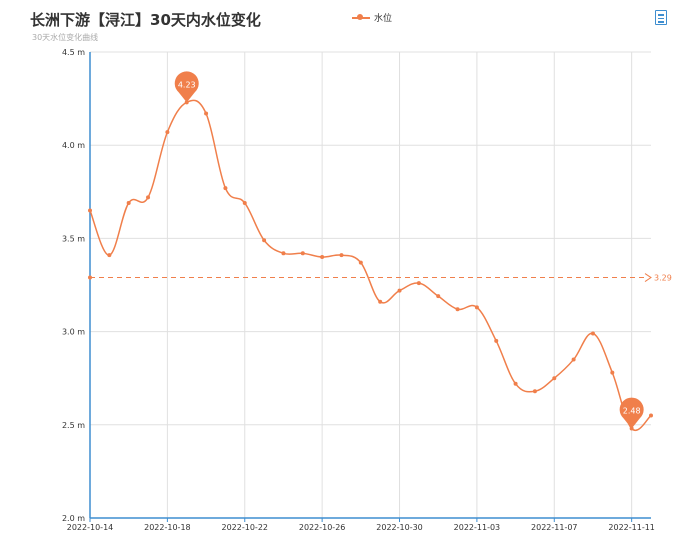 The width and height of the screenshot is (683, 547). What do you see at coordinates (399, 527) in the screenshot?
I see `x-tick-label: 2022-10-30` at bounding box center [399, 527].